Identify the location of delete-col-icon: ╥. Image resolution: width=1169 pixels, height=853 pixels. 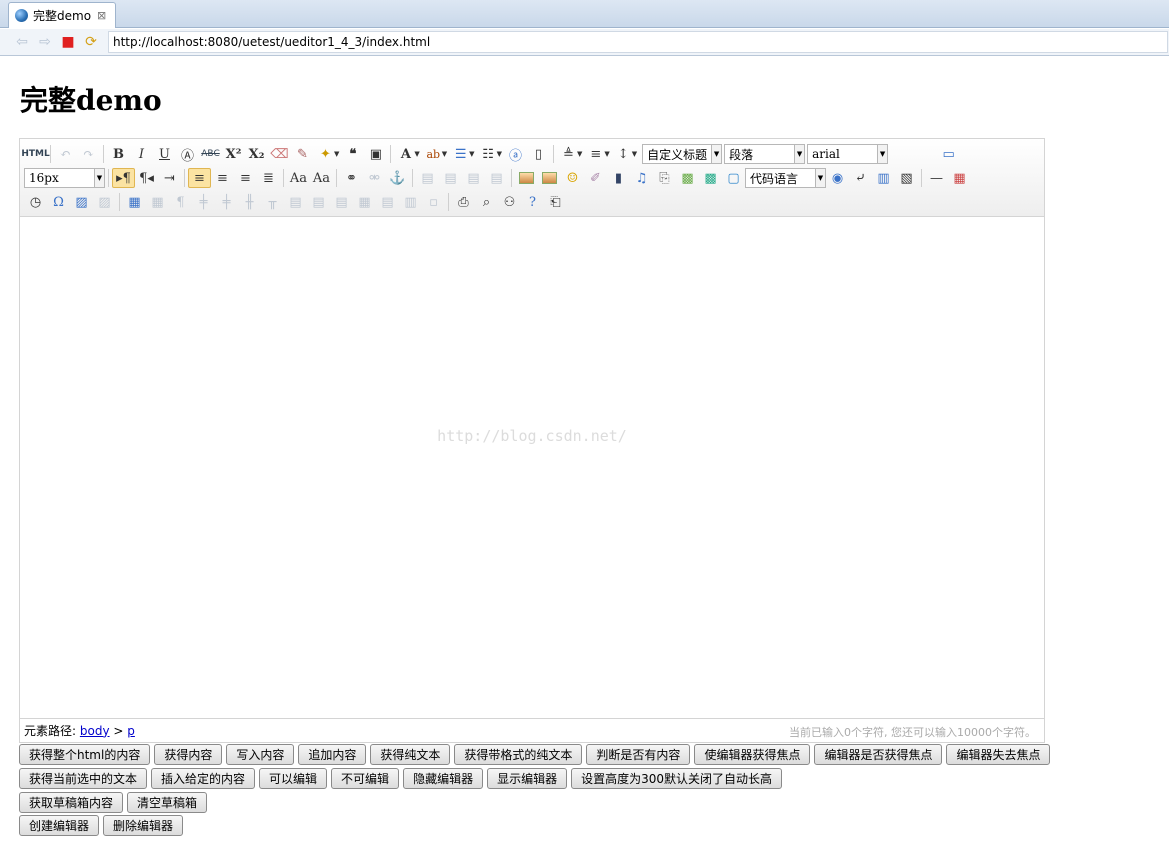
(272, 202).